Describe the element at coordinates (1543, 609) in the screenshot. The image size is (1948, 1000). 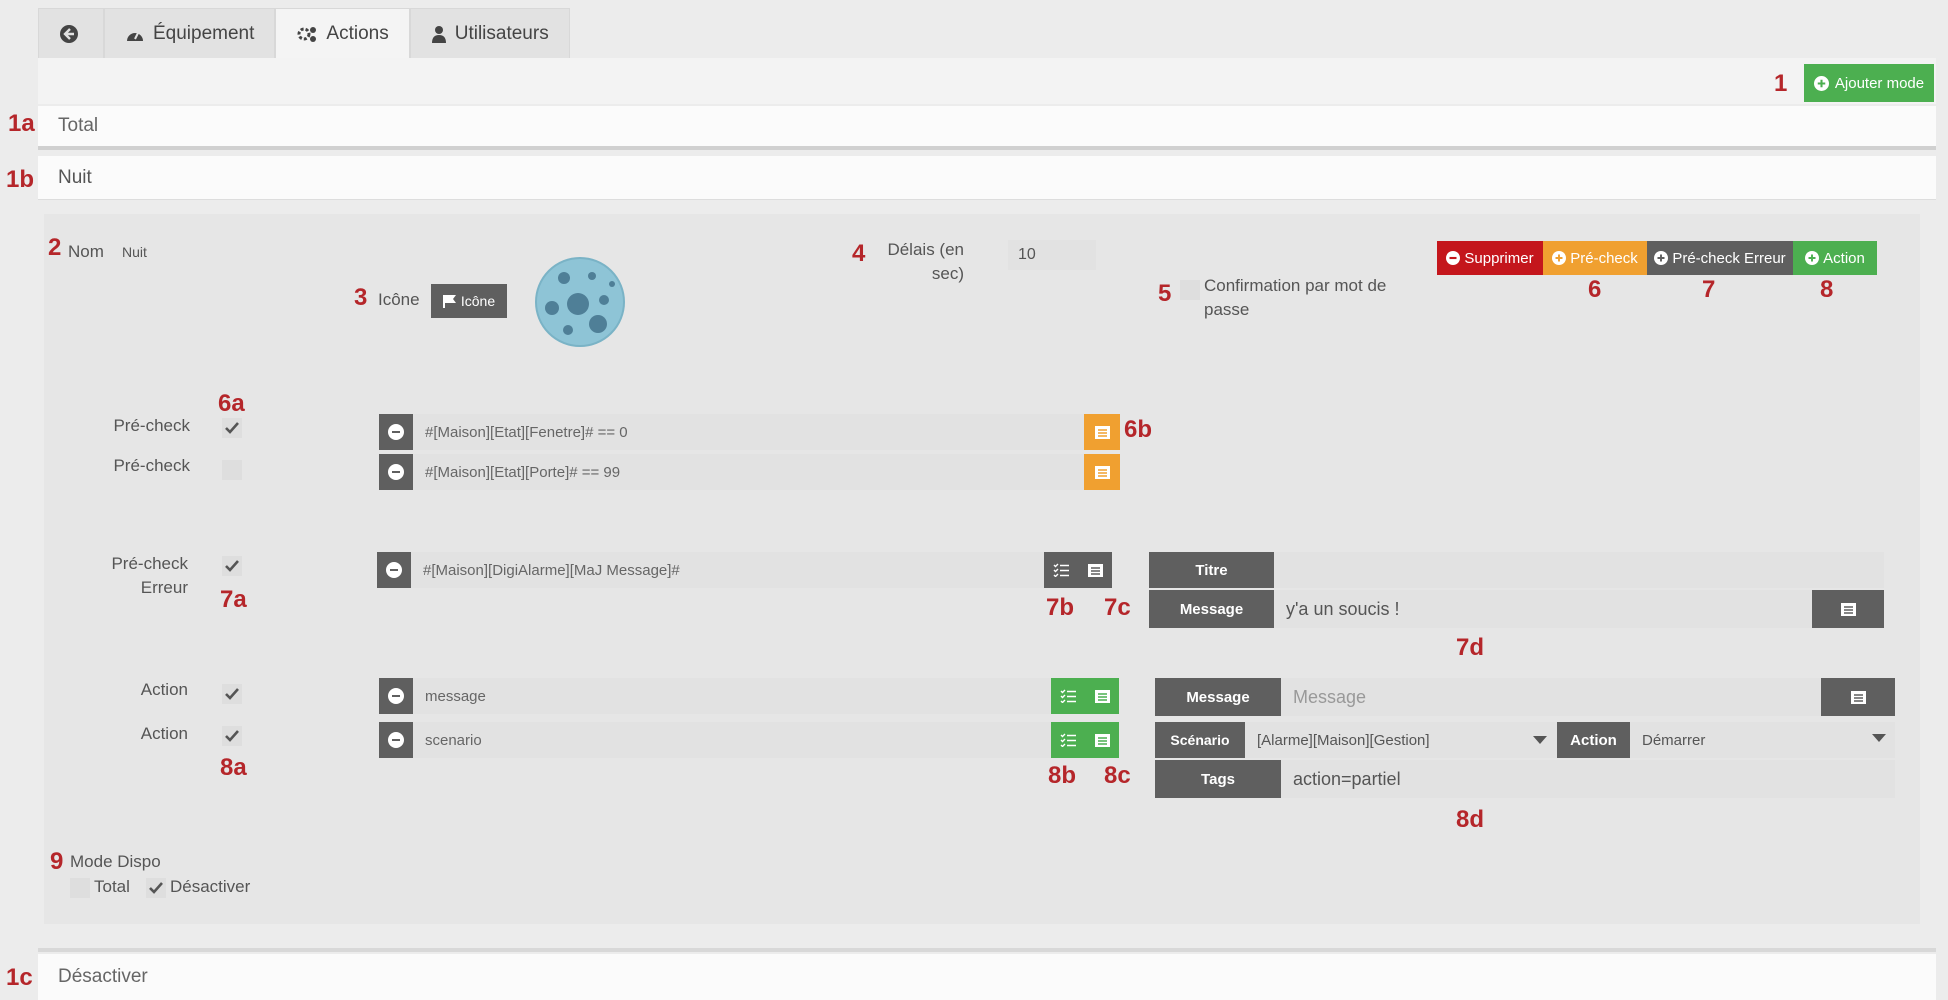
I see `message-textarea: y'a un soucis !` at that location.